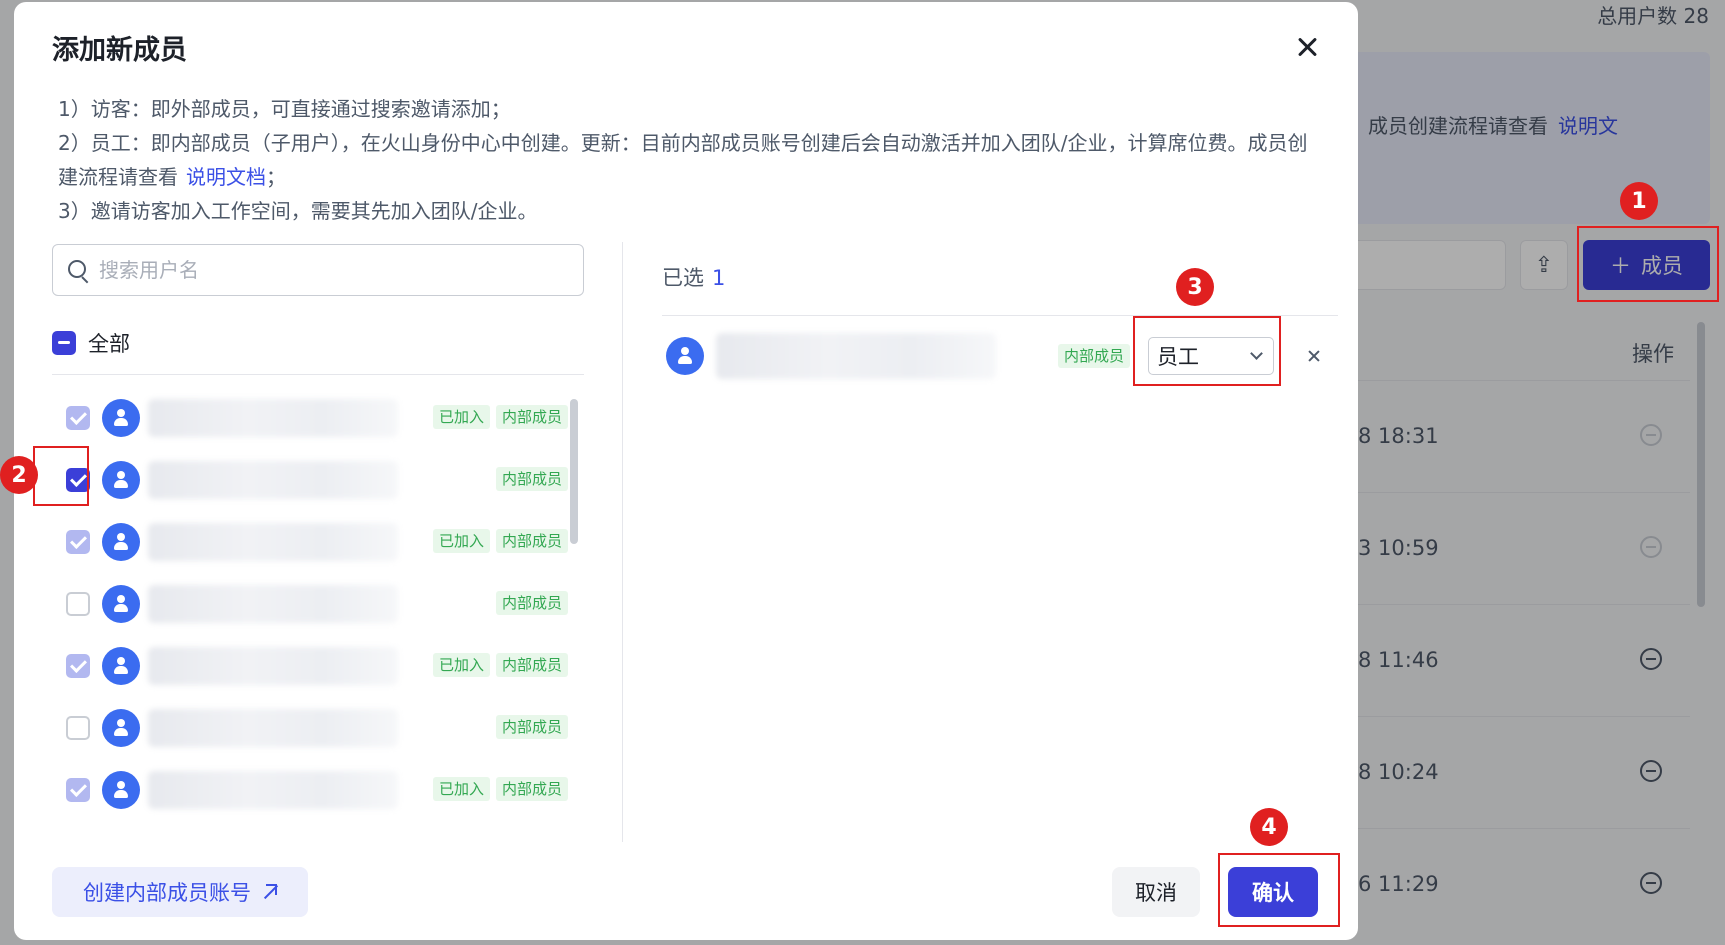 This screenshot has height=945, width=1725. Describe the element at coordinates (64, 343) in the screenshot. I see `select-all-checkbox` at that location.